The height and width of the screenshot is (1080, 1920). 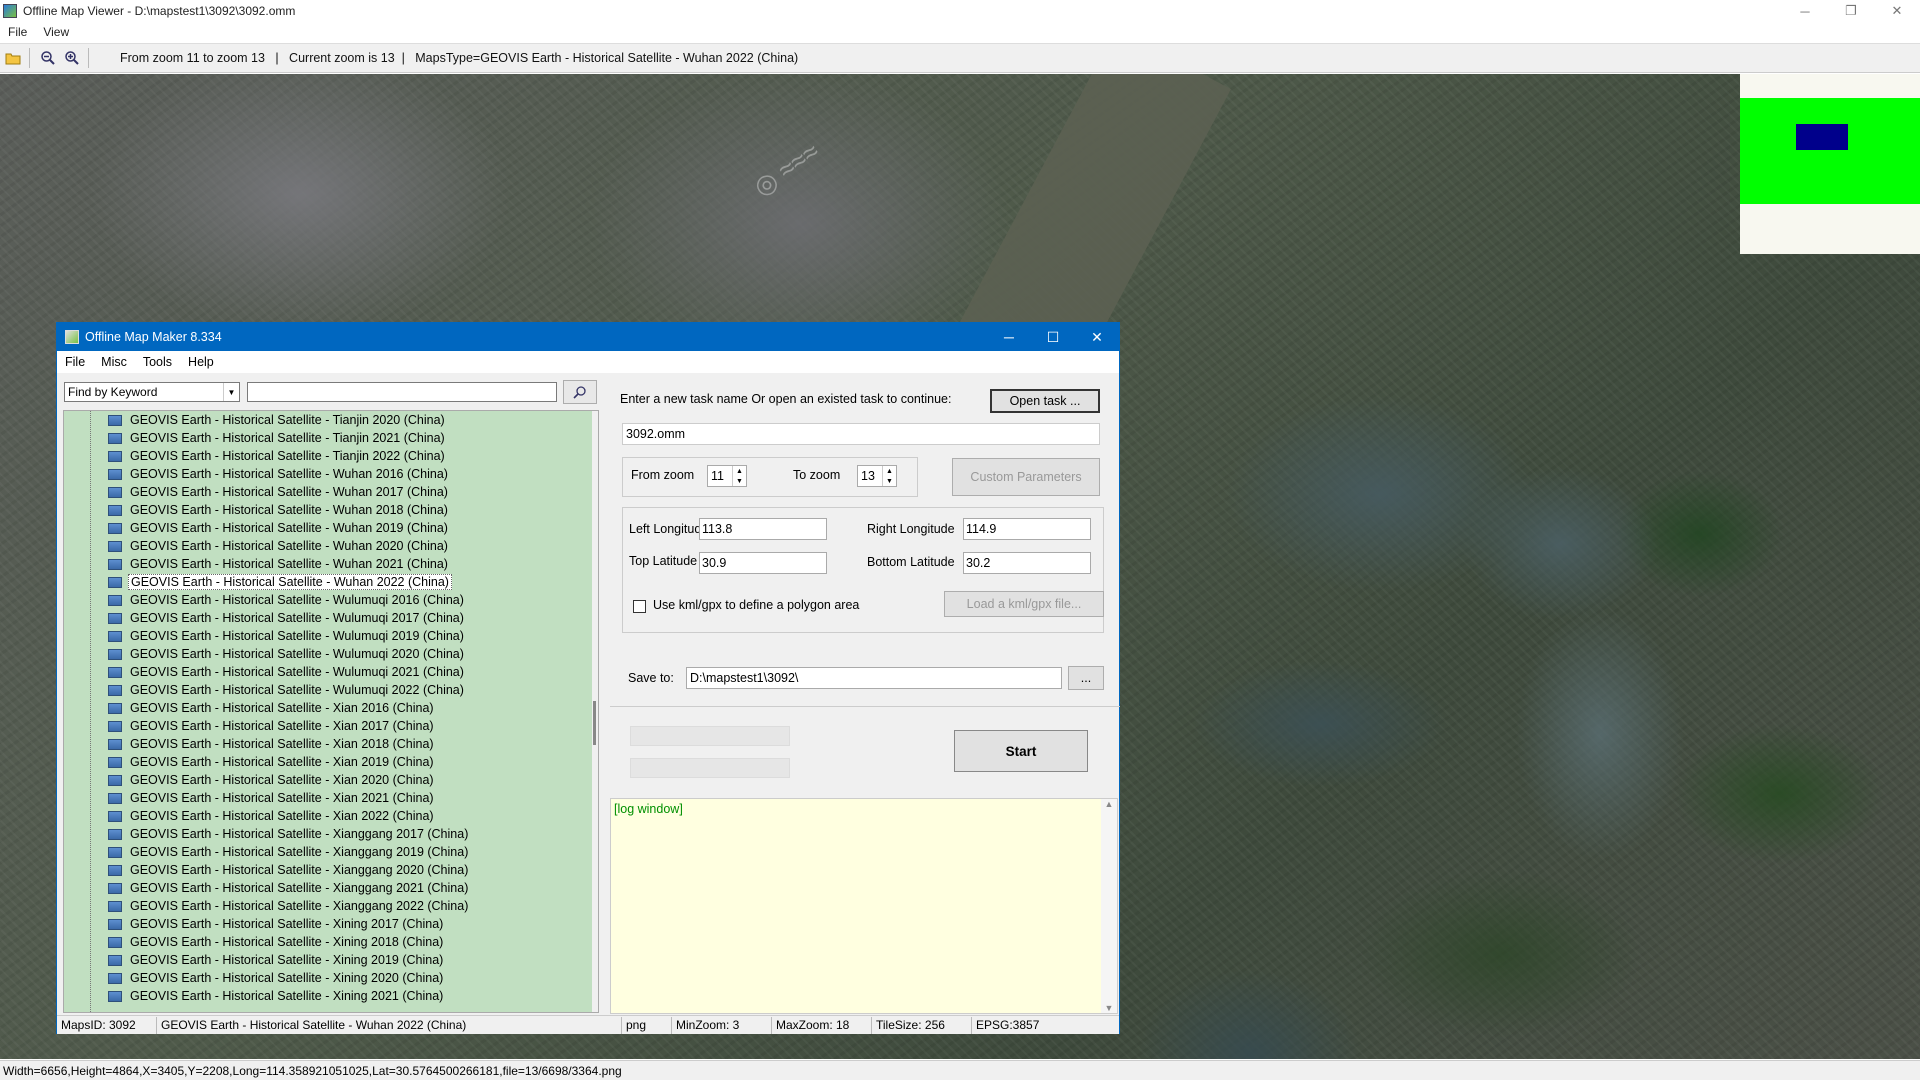 I want to click on open-folder-icon, so click(x=13, y=58).